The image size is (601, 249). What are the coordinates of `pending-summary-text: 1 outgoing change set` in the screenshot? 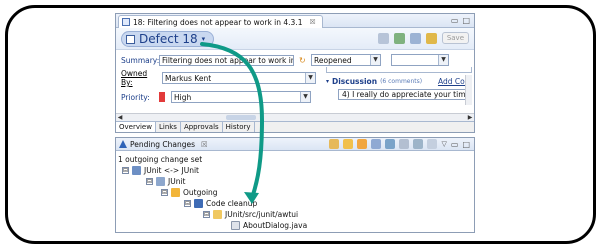 It's located at (160, 159).